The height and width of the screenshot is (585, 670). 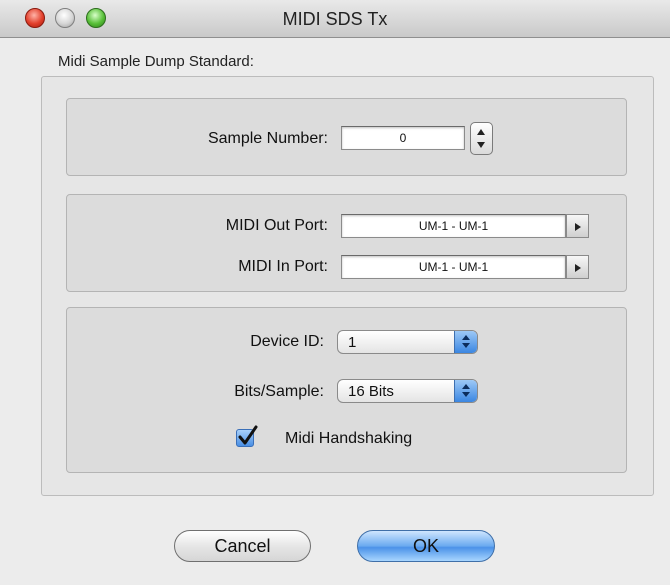 I want to click on bits-sample-select: 16 Bits, so click(x=407, y=391).